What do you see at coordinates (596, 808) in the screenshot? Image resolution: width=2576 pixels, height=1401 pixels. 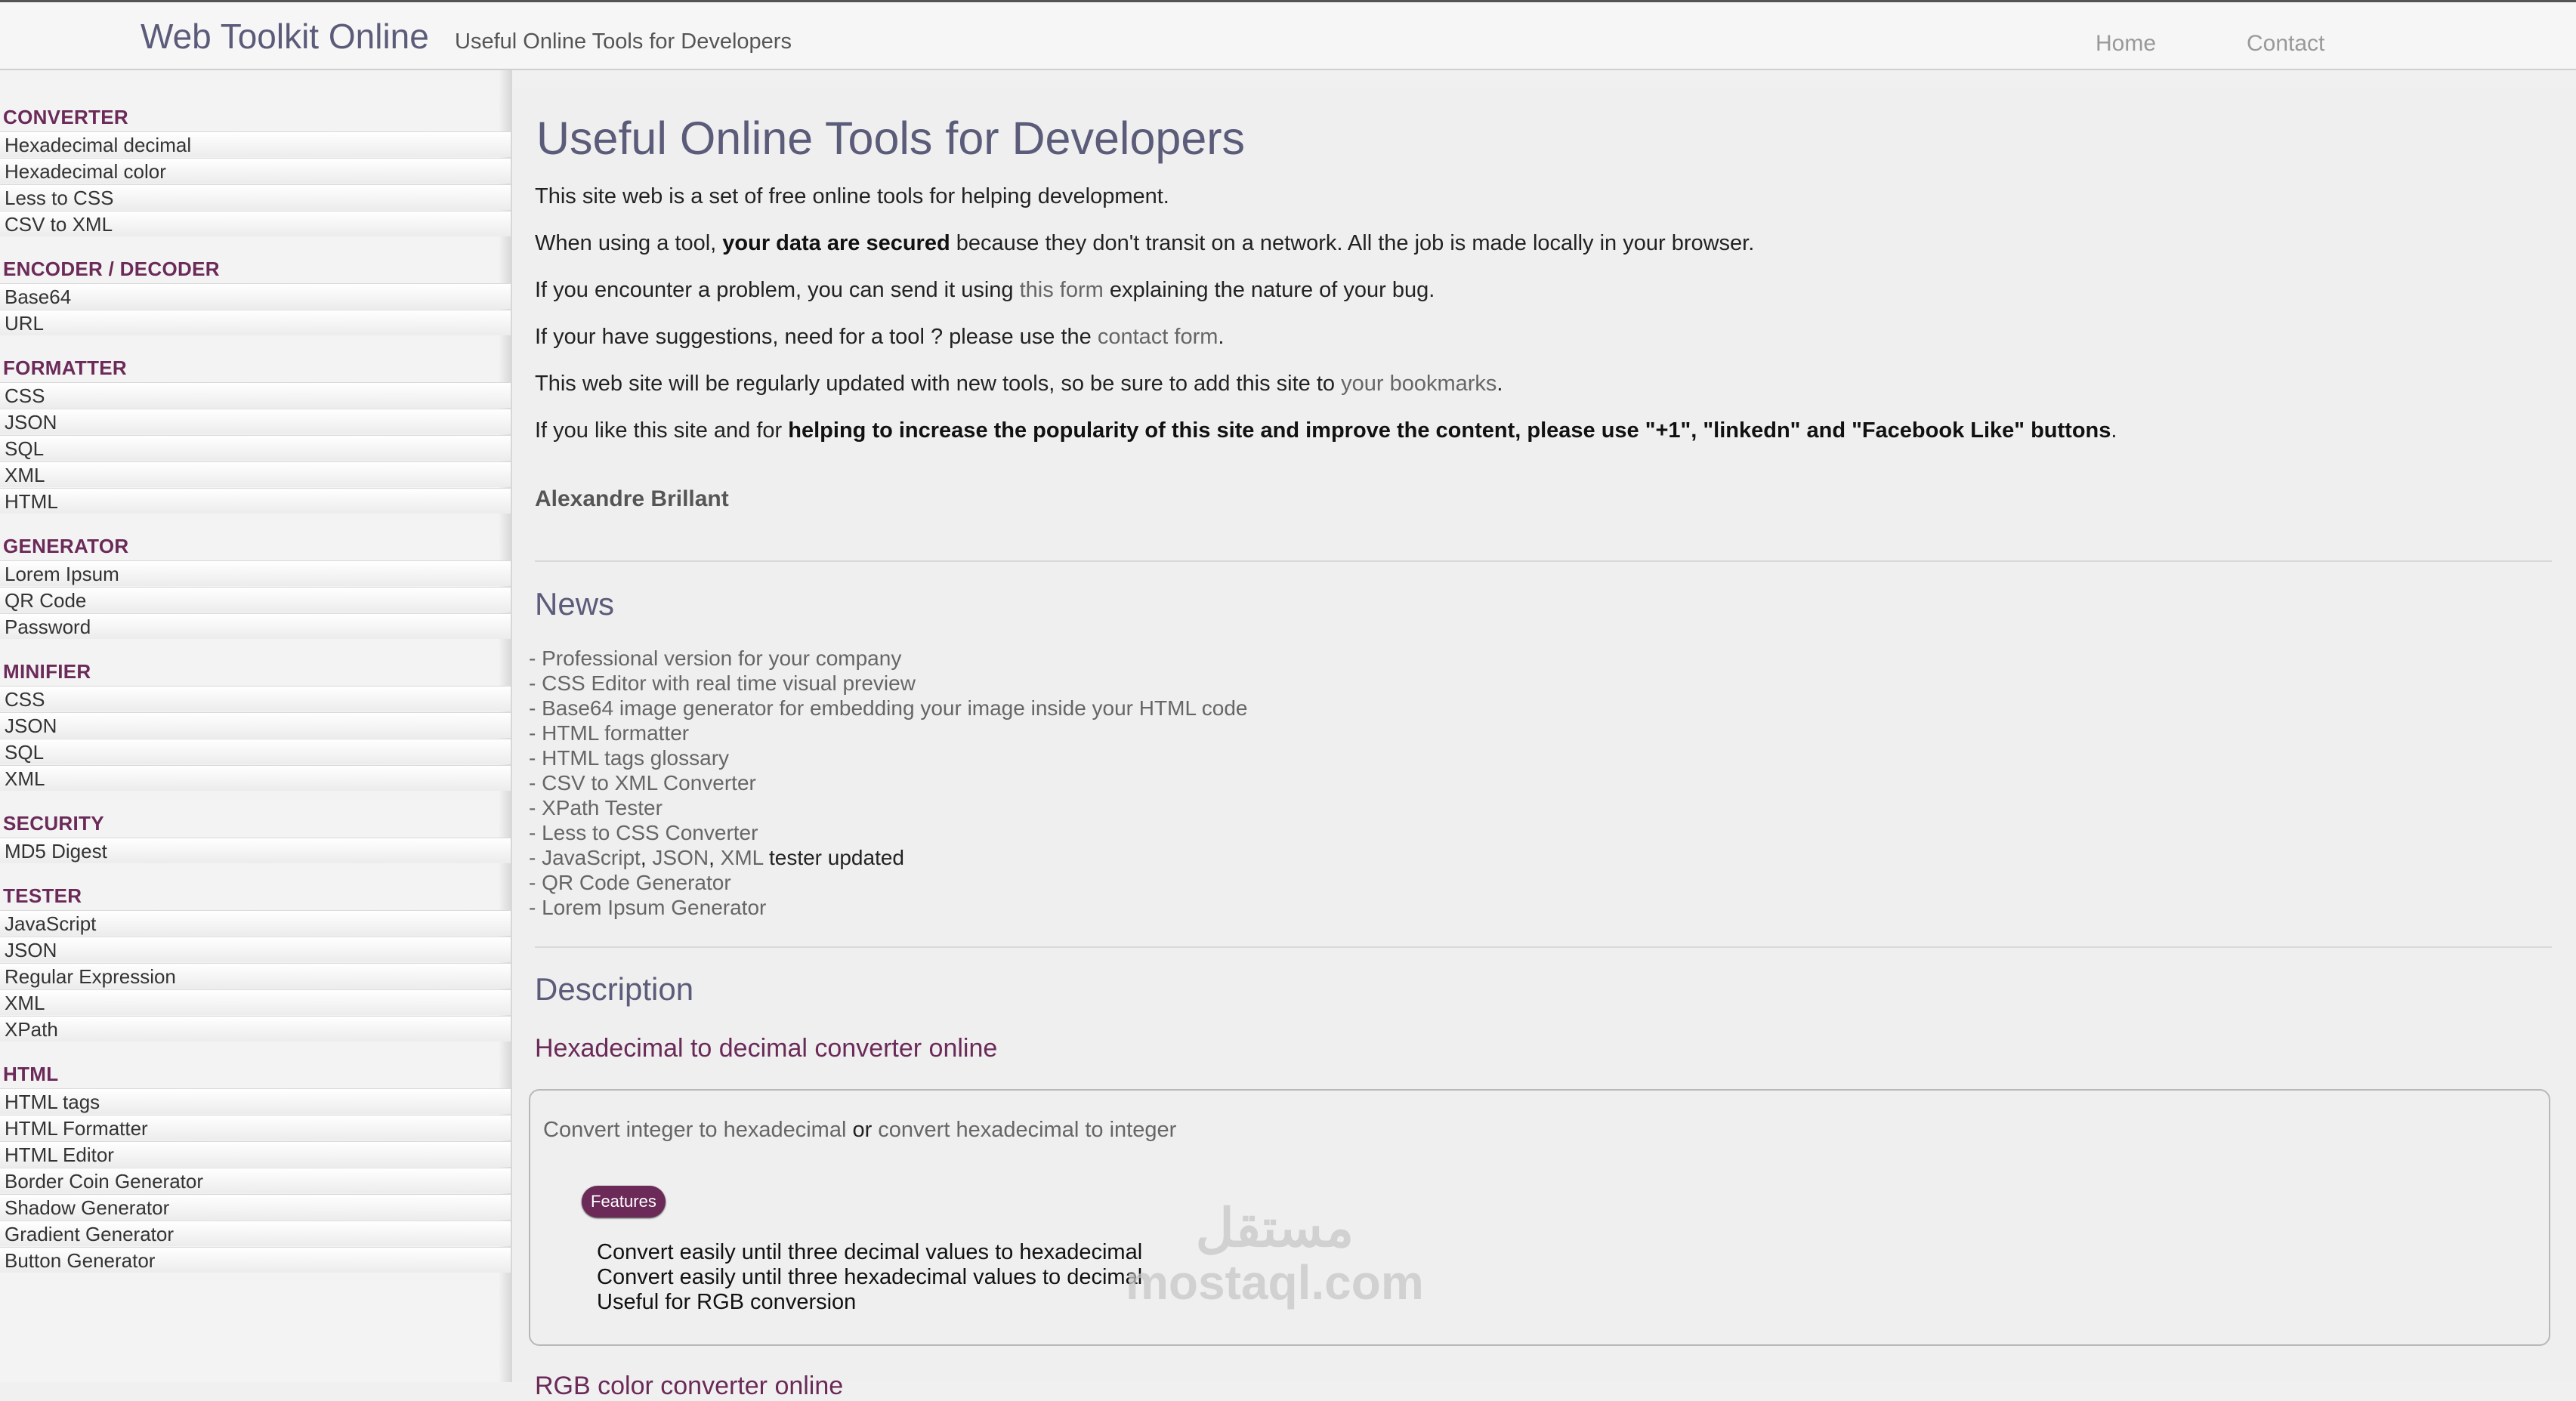 I see `news-item: - XPath Tester` at bounding box center [596, 808].